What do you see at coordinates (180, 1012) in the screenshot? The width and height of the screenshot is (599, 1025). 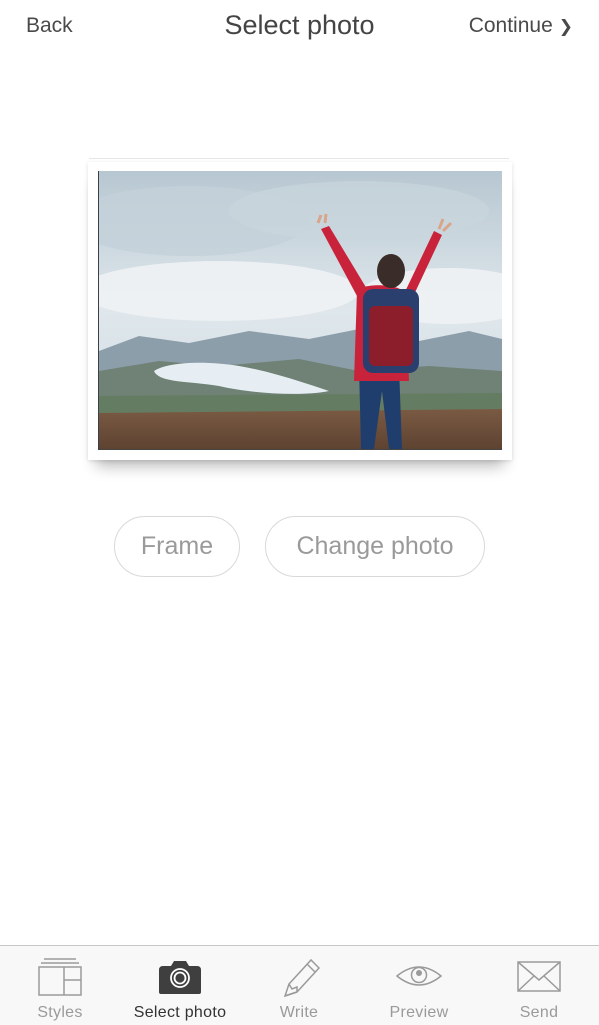 I see `tab-label: Select photo` at bounding box center [180, 1012].